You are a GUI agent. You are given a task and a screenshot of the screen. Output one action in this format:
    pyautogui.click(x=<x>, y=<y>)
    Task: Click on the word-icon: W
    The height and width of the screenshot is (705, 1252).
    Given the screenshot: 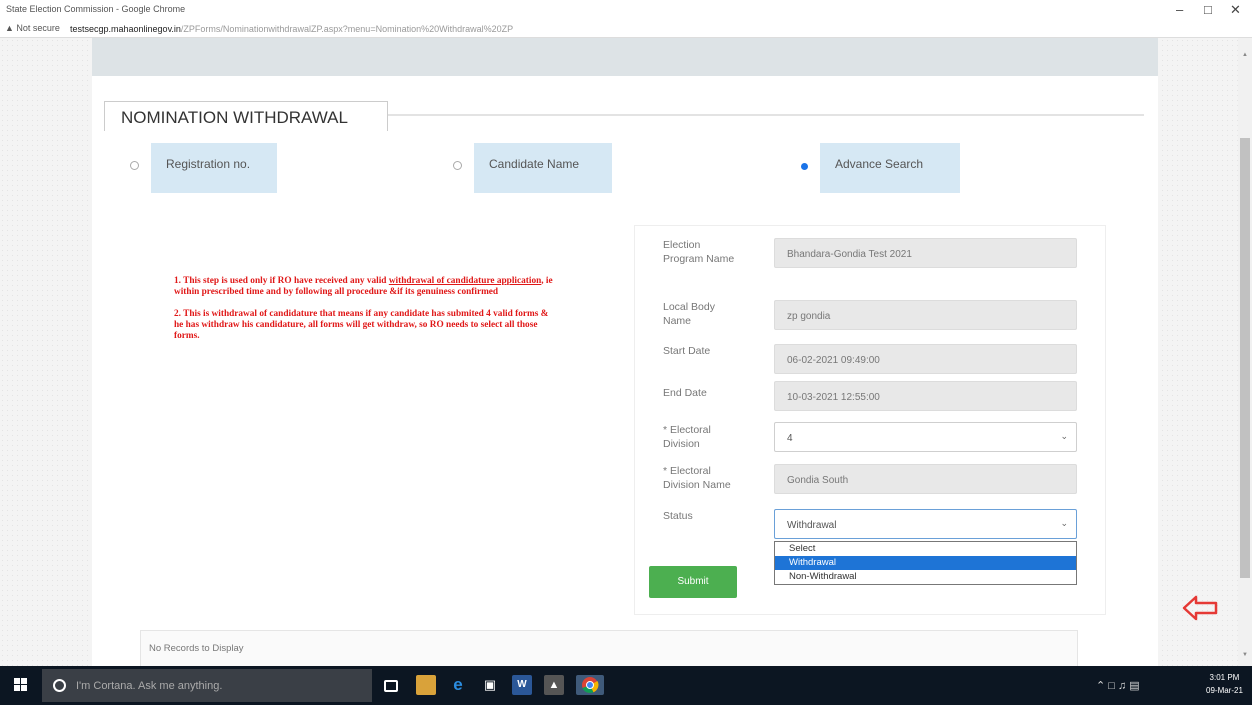 What is the action you would take?
    pyautogui.click(x=522, y=685)
    